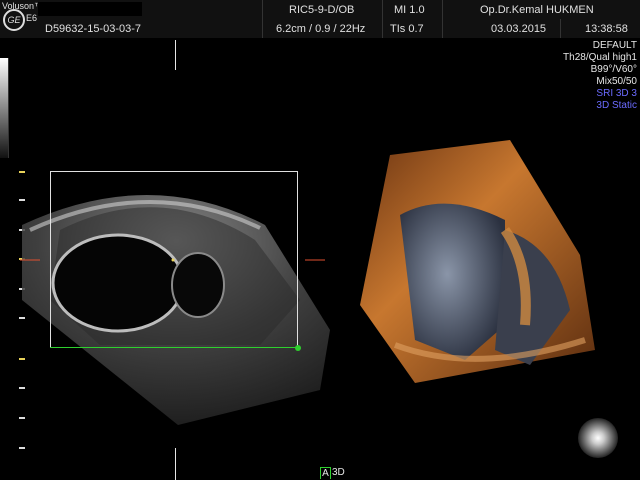 The height and width of the screenshot is (480, 640). Describe the element at coordinates (298, 348) in the screenshot. I see `roi-handle` at that location.